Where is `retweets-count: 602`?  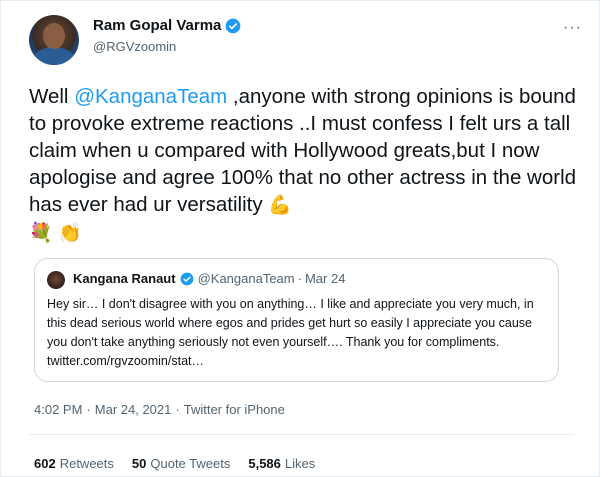 retweets-count: 602 is located at coordinates (45, 463).